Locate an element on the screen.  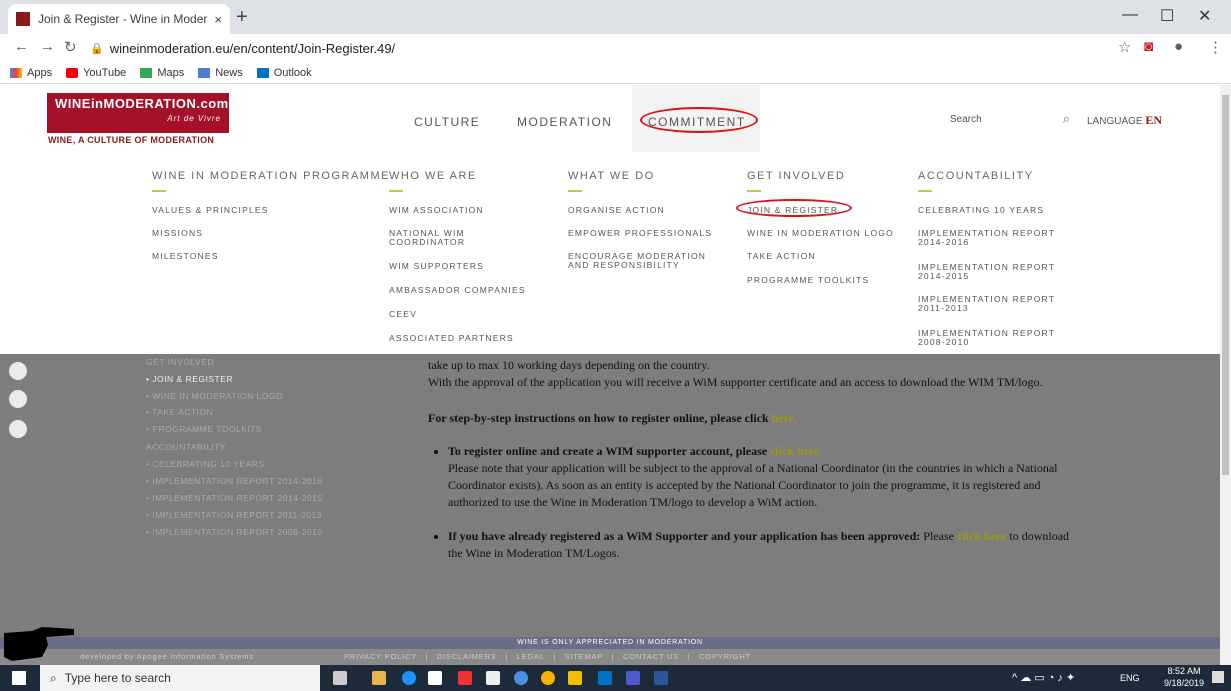
forward-icon: → is located at coordinates (47, 46).